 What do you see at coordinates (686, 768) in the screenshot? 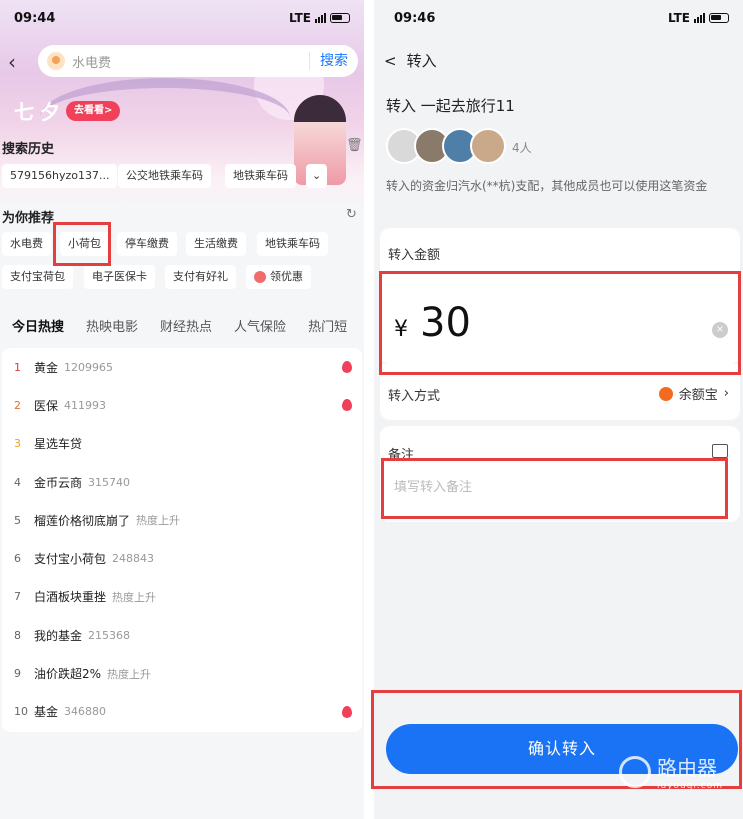
I see `watermark-title: 路由器` at bounding box center [686, 768].